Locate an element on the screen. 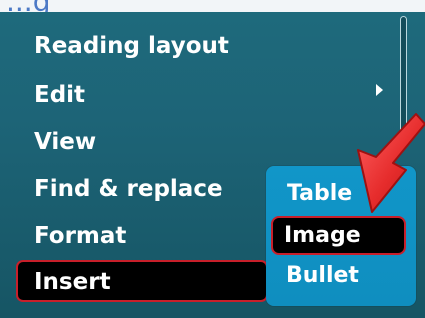  submenu-item-image: Image is located at coordinates (322, 236).